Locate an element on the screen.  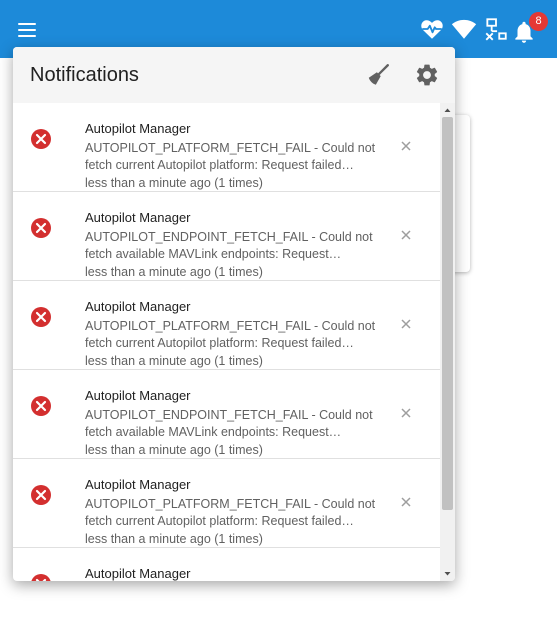
scroll-down-arrow-icon is located at coordinates (447, 574).